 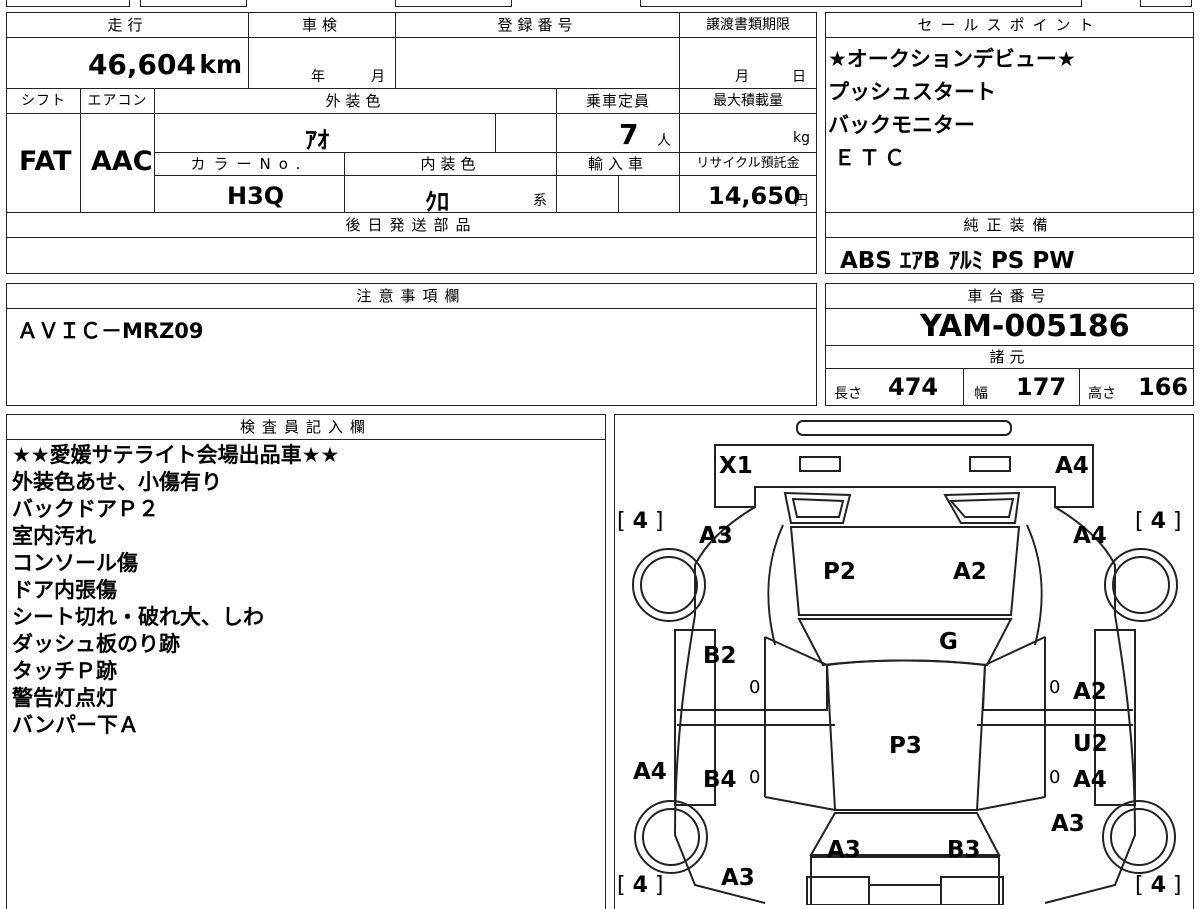 I want to click on chassis-value: YAM-005186, so click(x=1025, y=326).